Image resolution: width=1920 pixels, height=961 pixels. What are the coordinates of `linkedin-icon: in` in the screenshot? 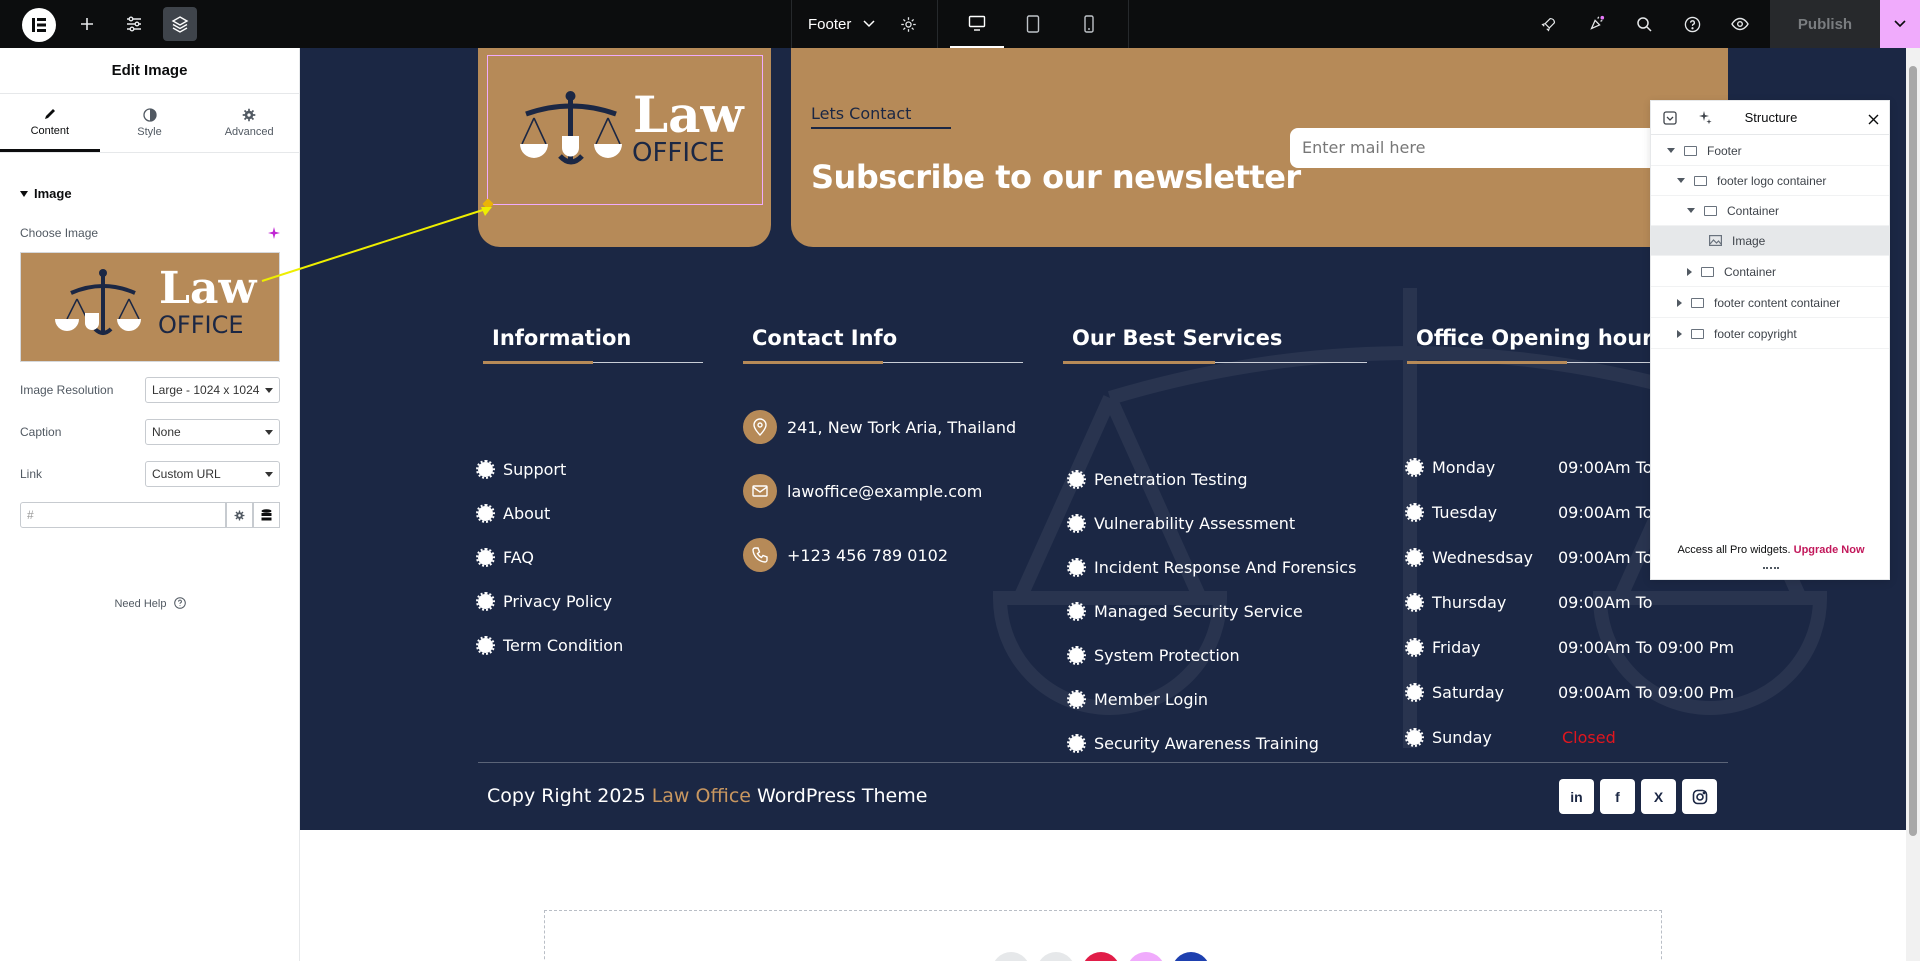 It's located at (1576, 796).